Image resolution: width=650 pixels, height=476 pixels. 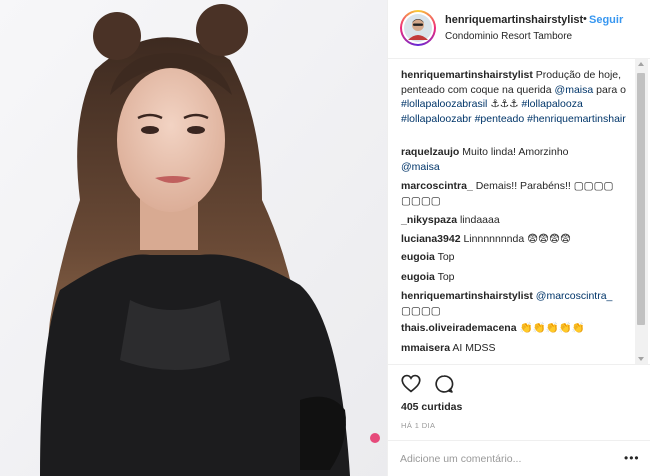 What do you see at coordinates (641, 64) in the screenshot?
I see `scroll-up-arrow-icon` at bounding box center [641, 64].